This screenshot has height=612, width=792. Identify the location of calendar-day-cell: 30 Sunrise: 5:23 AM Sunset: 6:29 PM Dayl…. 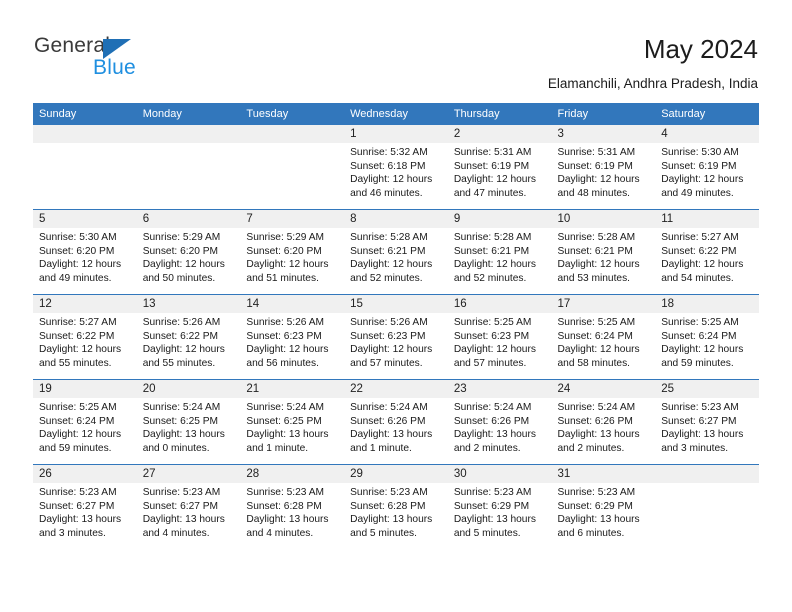
(499, 506).